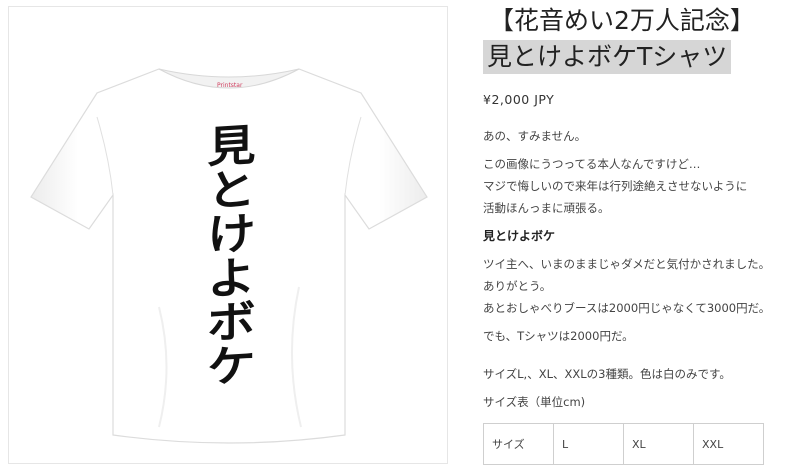 This screenshot has width=800, height=472. I want to click on size-table-caption: サイズ表（単位cm), so click(534, 402).